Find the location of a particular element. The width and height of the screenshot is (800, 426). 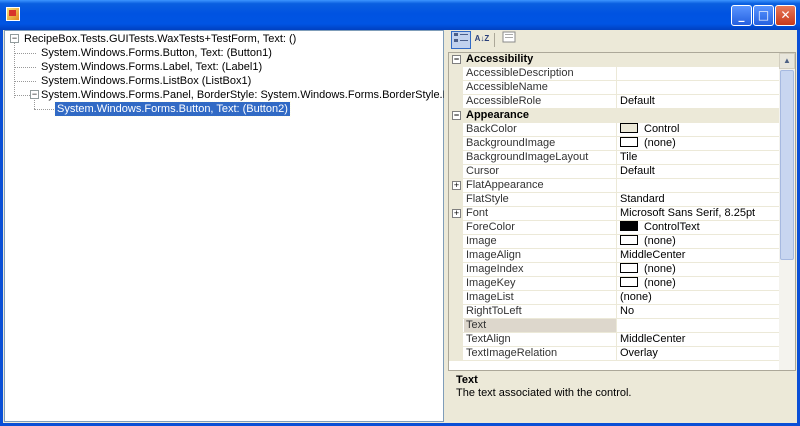

property-value-text: (none) is located at coordinates (660, 269).